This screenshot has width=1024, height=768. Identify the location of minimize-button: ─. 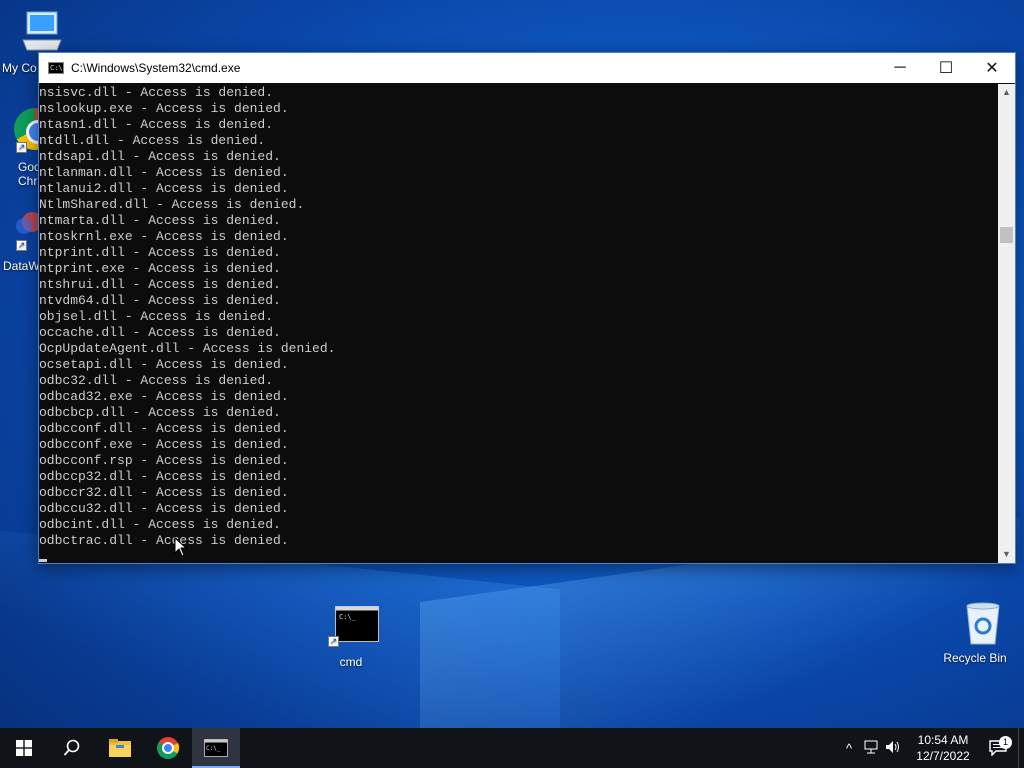
(900, 68).